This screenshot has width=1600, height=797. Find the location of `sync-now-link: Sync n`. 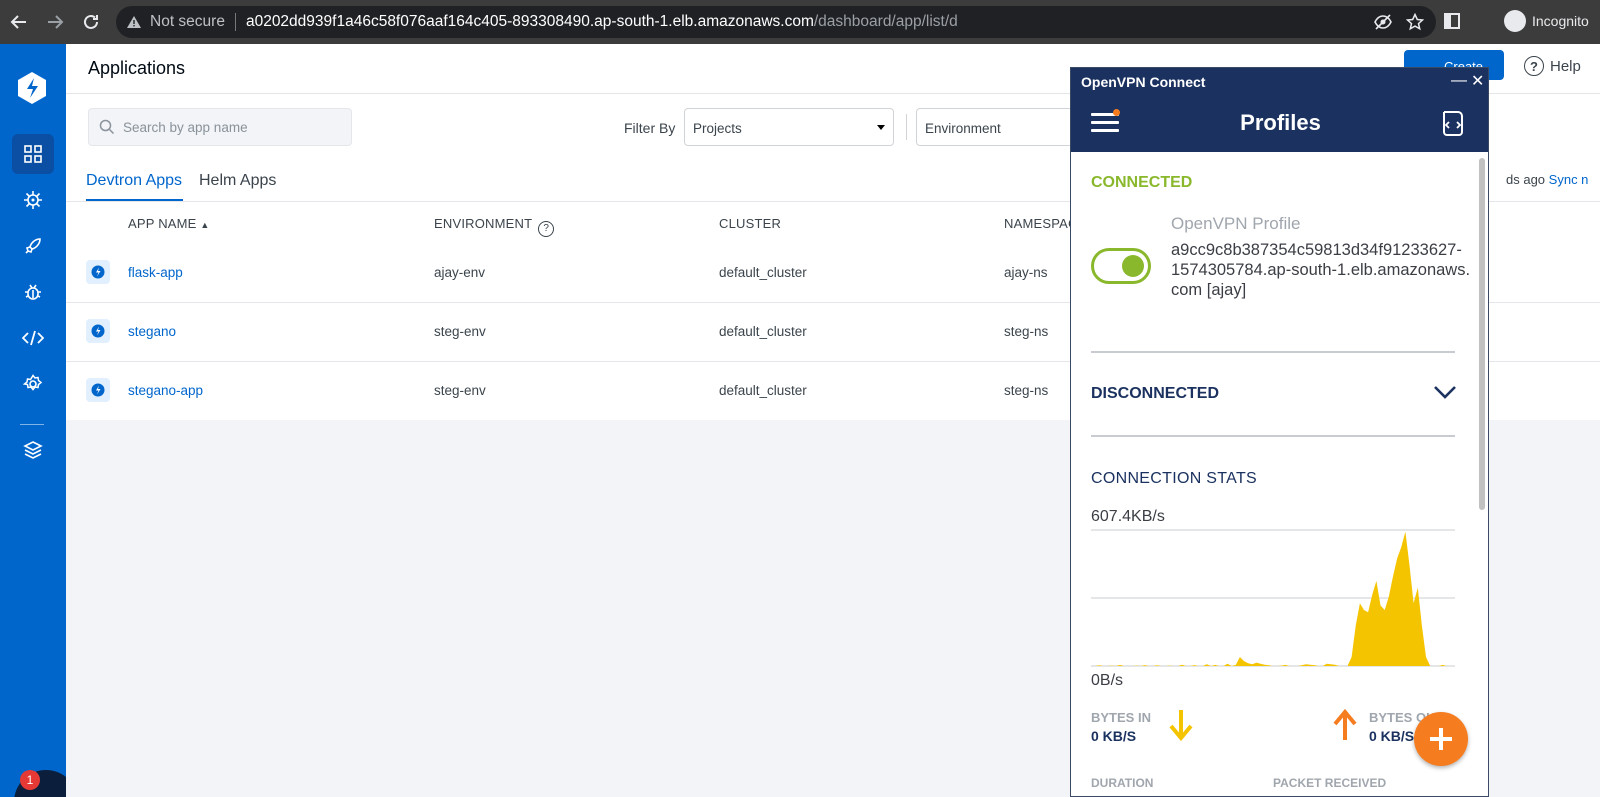

sync-now-link: Sync n is located at coordinates (1569, 179).